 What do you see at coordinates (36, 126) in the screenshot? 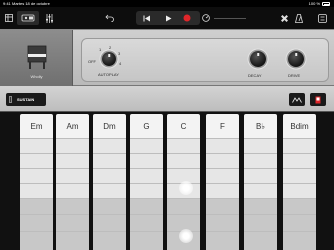
I see `chord-name: Em` at bounding box center [36, 126].